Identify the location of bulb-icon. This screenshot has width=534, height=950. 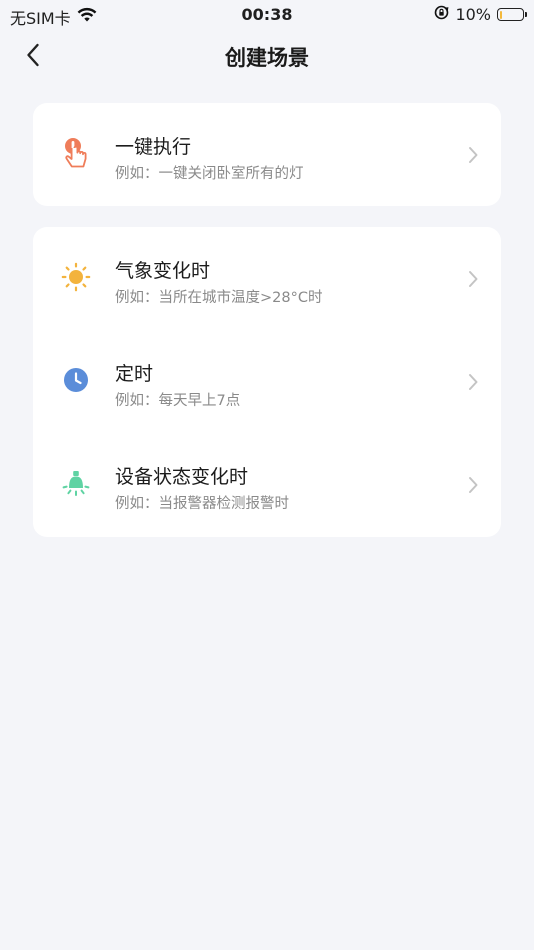
(76, 483).